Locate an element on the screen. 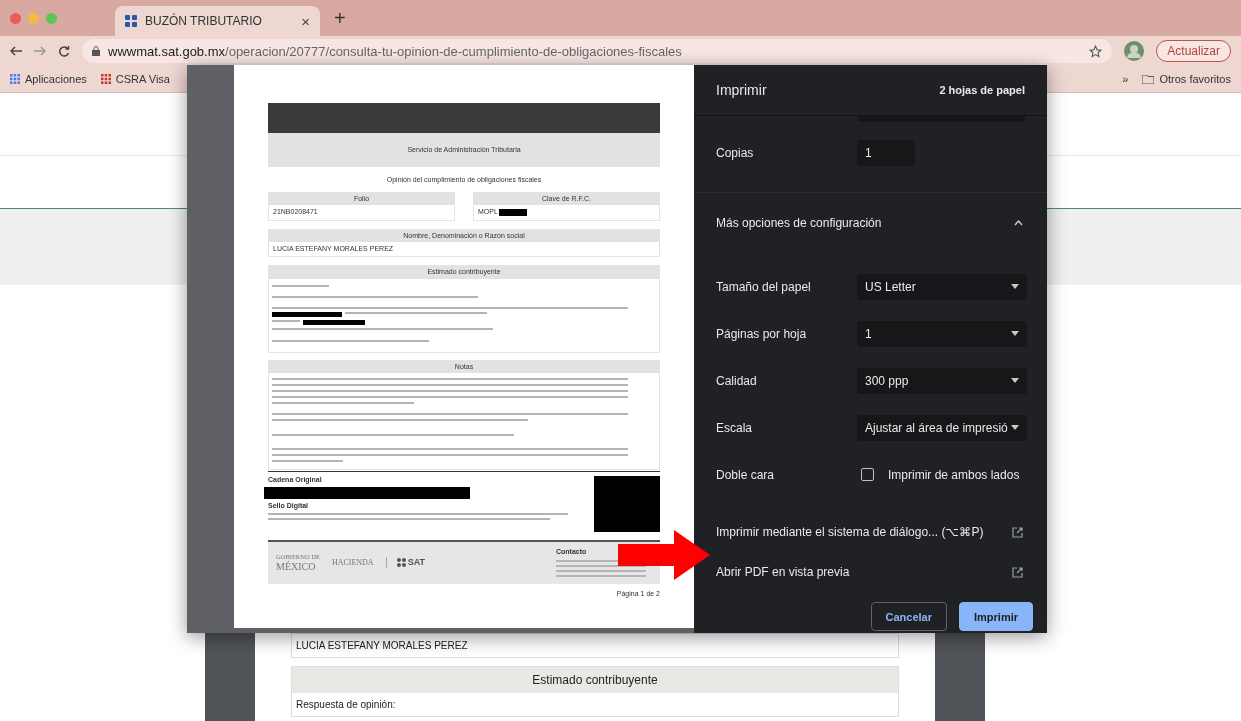 Image resolution: width=1241 pixels, height=721 pixels. setting-label: Páginas por hoja is located at coordinates (762, 333).